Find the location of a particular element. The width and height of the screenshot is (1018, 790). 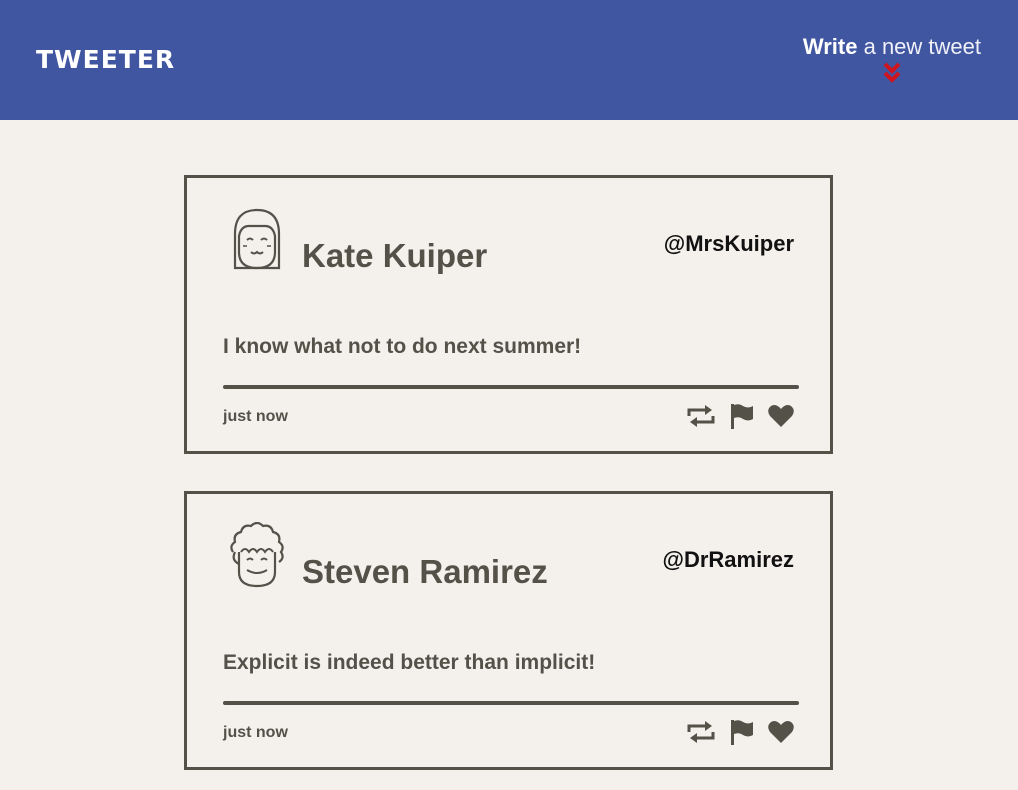

compose-tweet-button: Write a new tweet is located at coordinates (892, 47).